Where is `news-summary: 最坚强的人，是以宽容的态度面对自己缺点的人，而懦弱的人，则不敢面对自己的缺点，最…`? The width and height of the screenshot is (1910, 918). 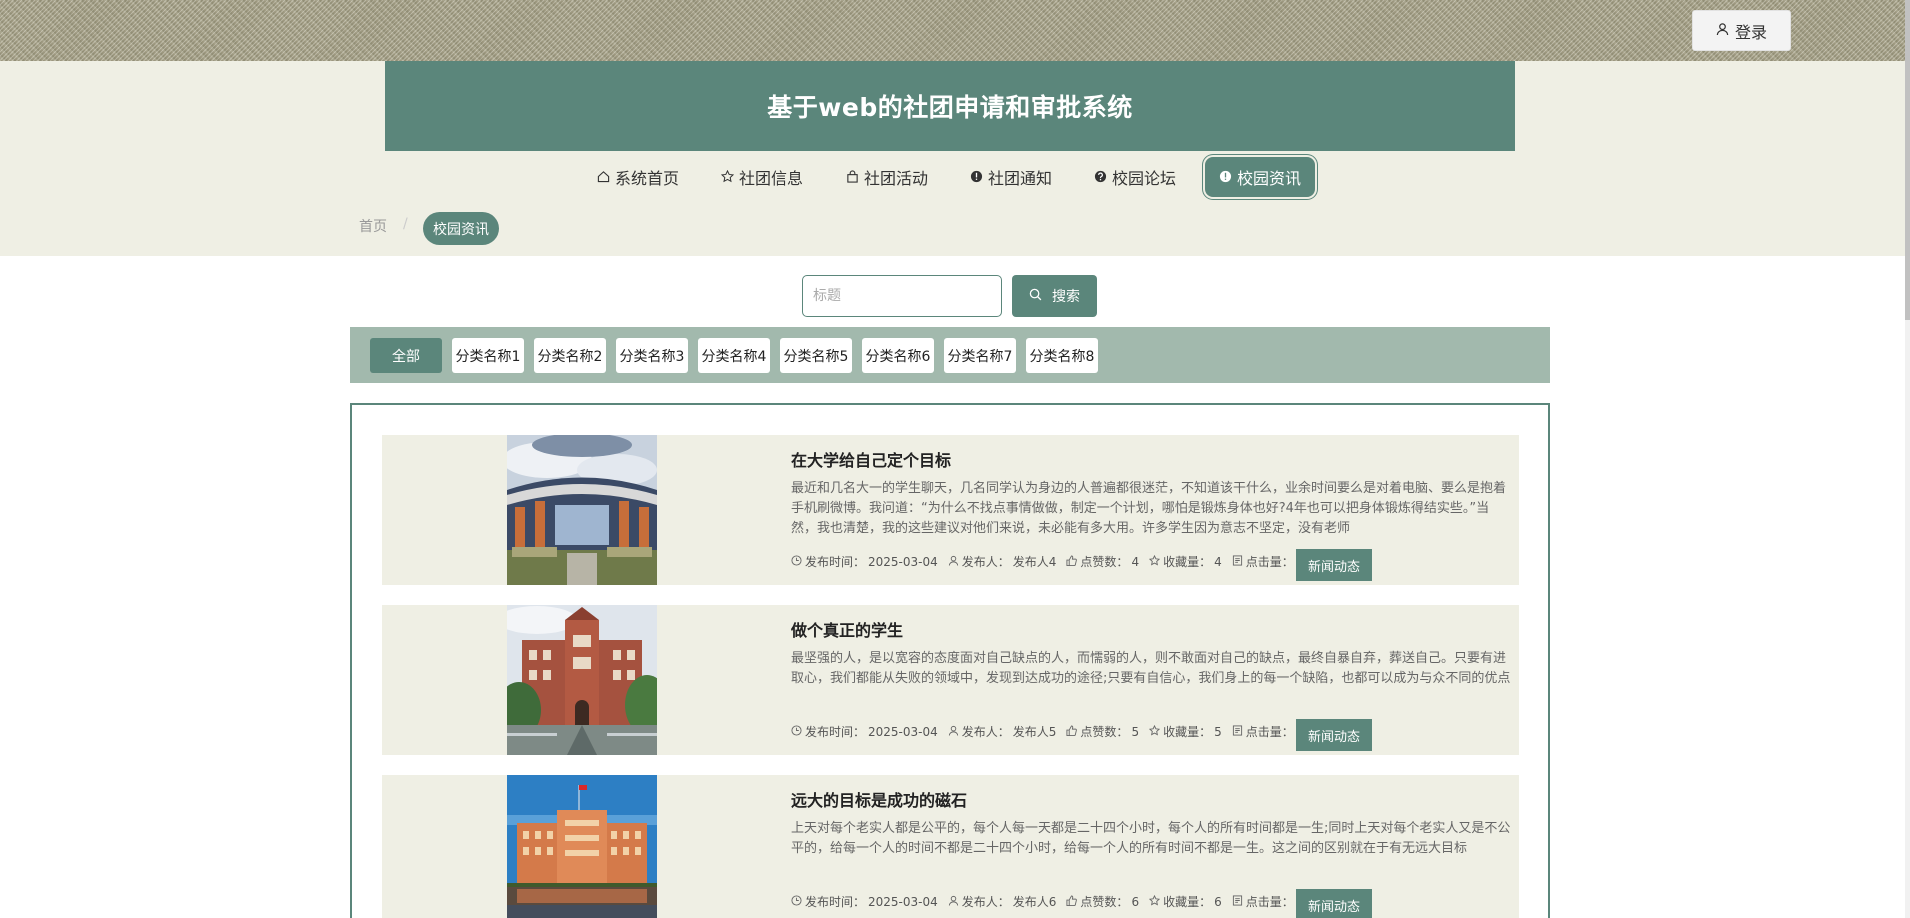
news-summary: 最坚强的人，是以宽容的态度面对自己缺点的人，而懦弱的人，则不敢面对自己的缺点，最… is located at coordinates (1151, 668).